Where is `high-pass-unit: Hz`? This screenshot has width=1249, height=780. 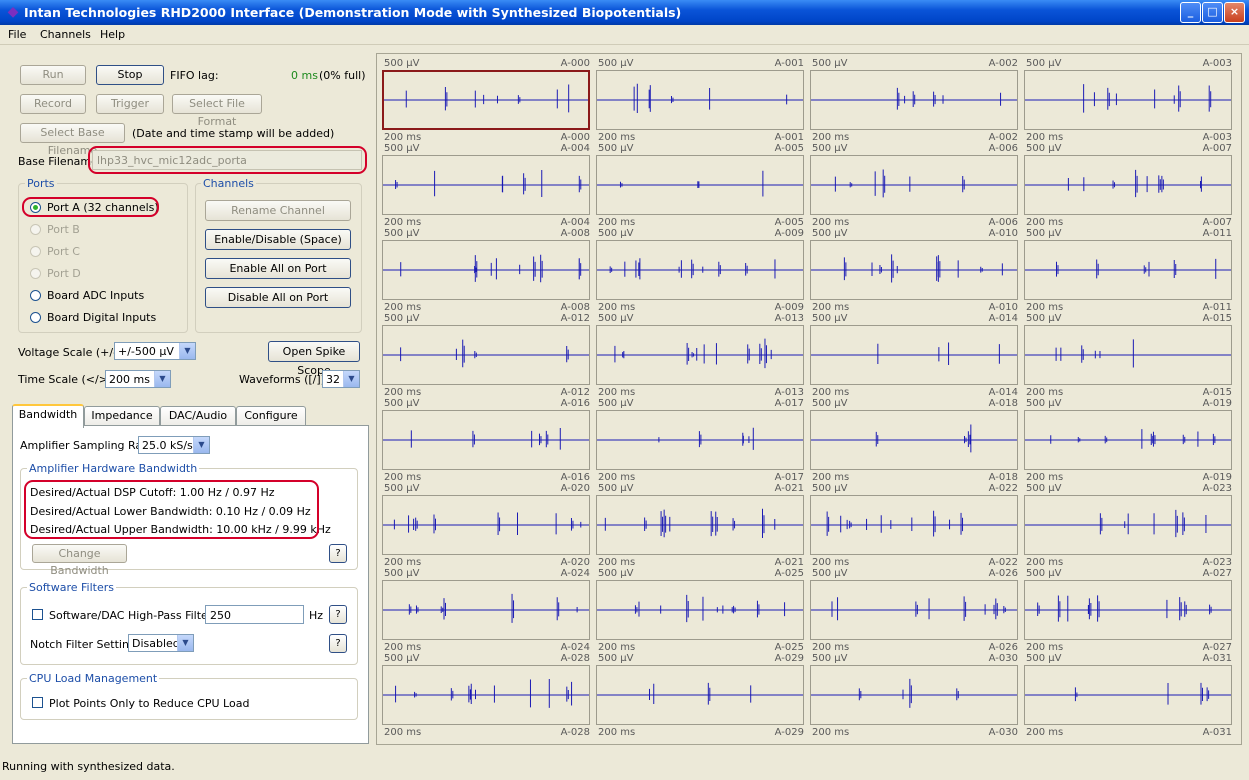 high-pass-unit: Hz is located at coordinates (316, 615).